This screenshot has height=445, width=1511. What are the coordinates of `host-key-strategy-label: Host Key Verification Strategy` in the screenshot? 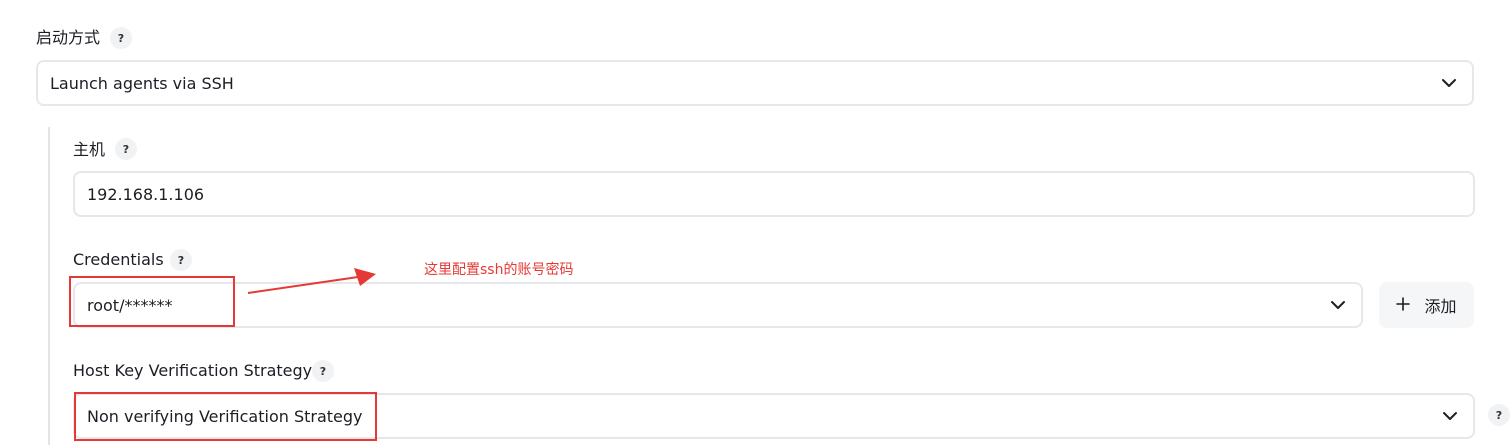 It's located at (193, 370).